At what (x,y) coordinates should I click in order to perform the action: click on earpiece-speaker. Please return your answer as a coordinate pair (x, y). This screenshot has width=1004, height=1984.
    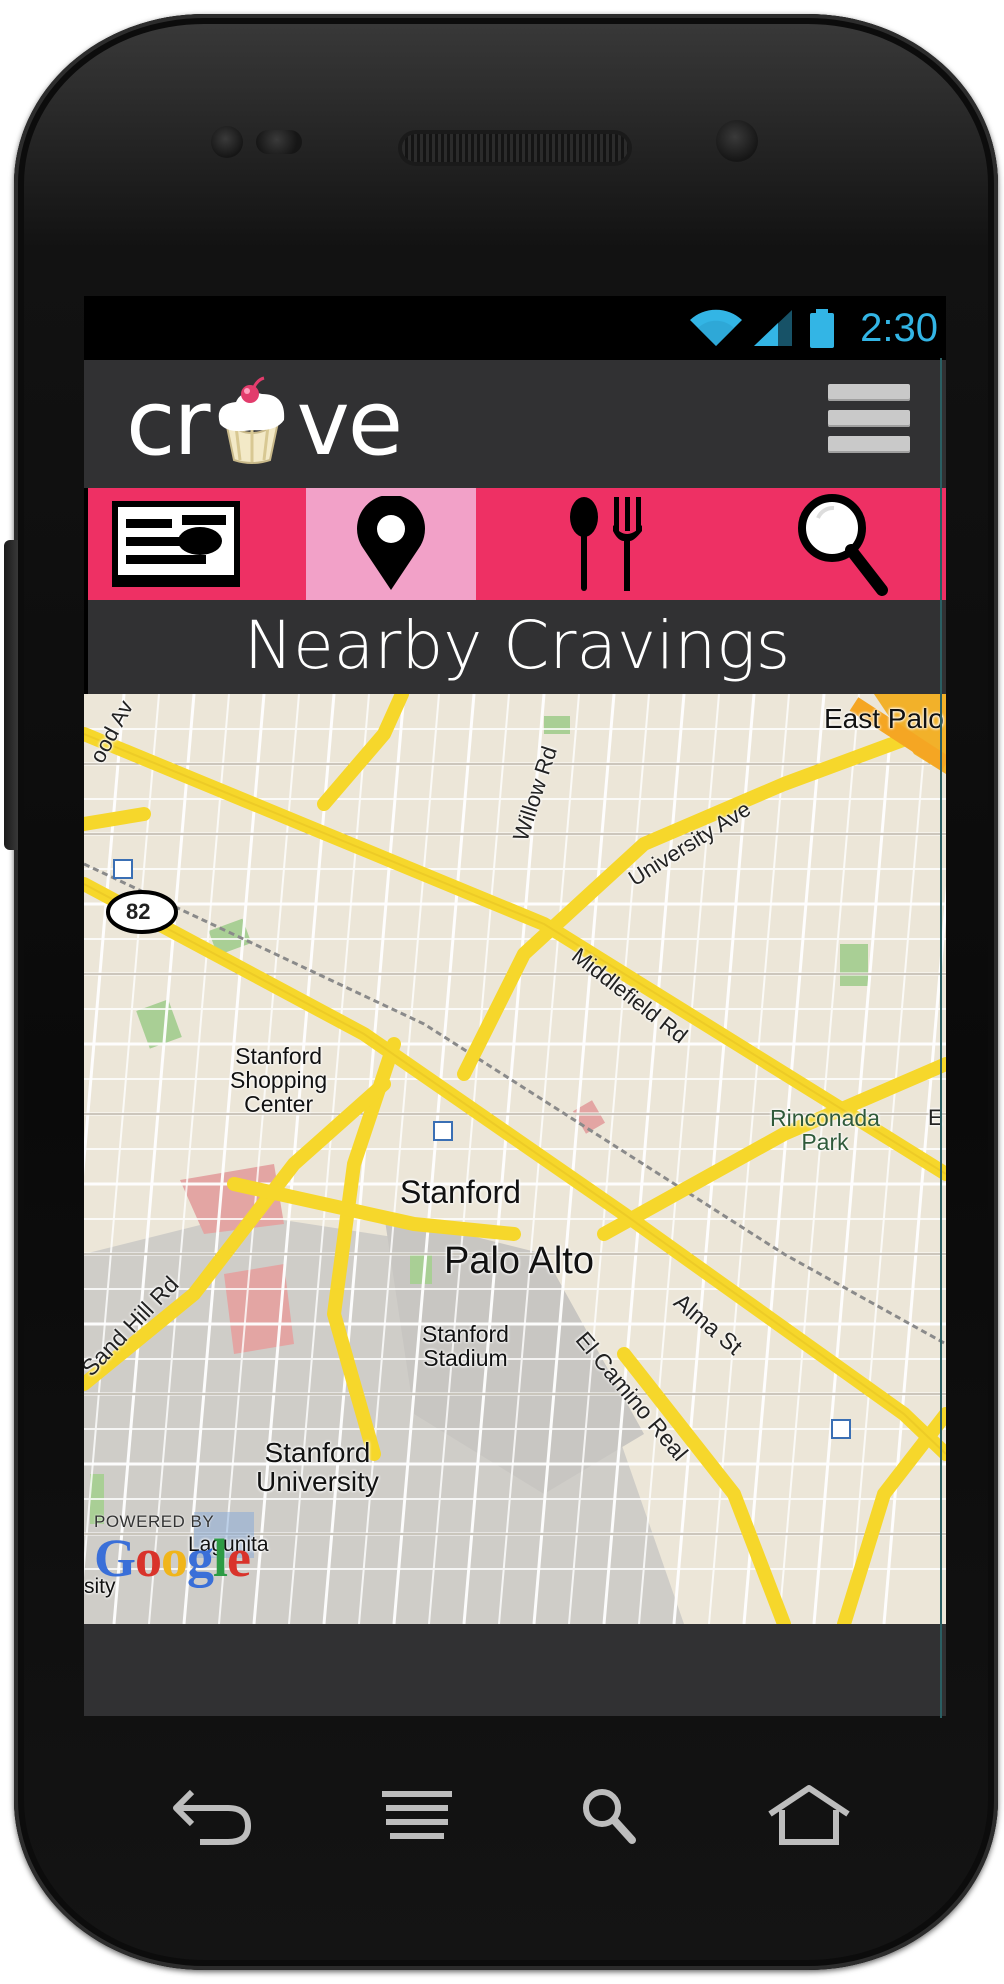
    Looking at the image, I should click on (515, 148).